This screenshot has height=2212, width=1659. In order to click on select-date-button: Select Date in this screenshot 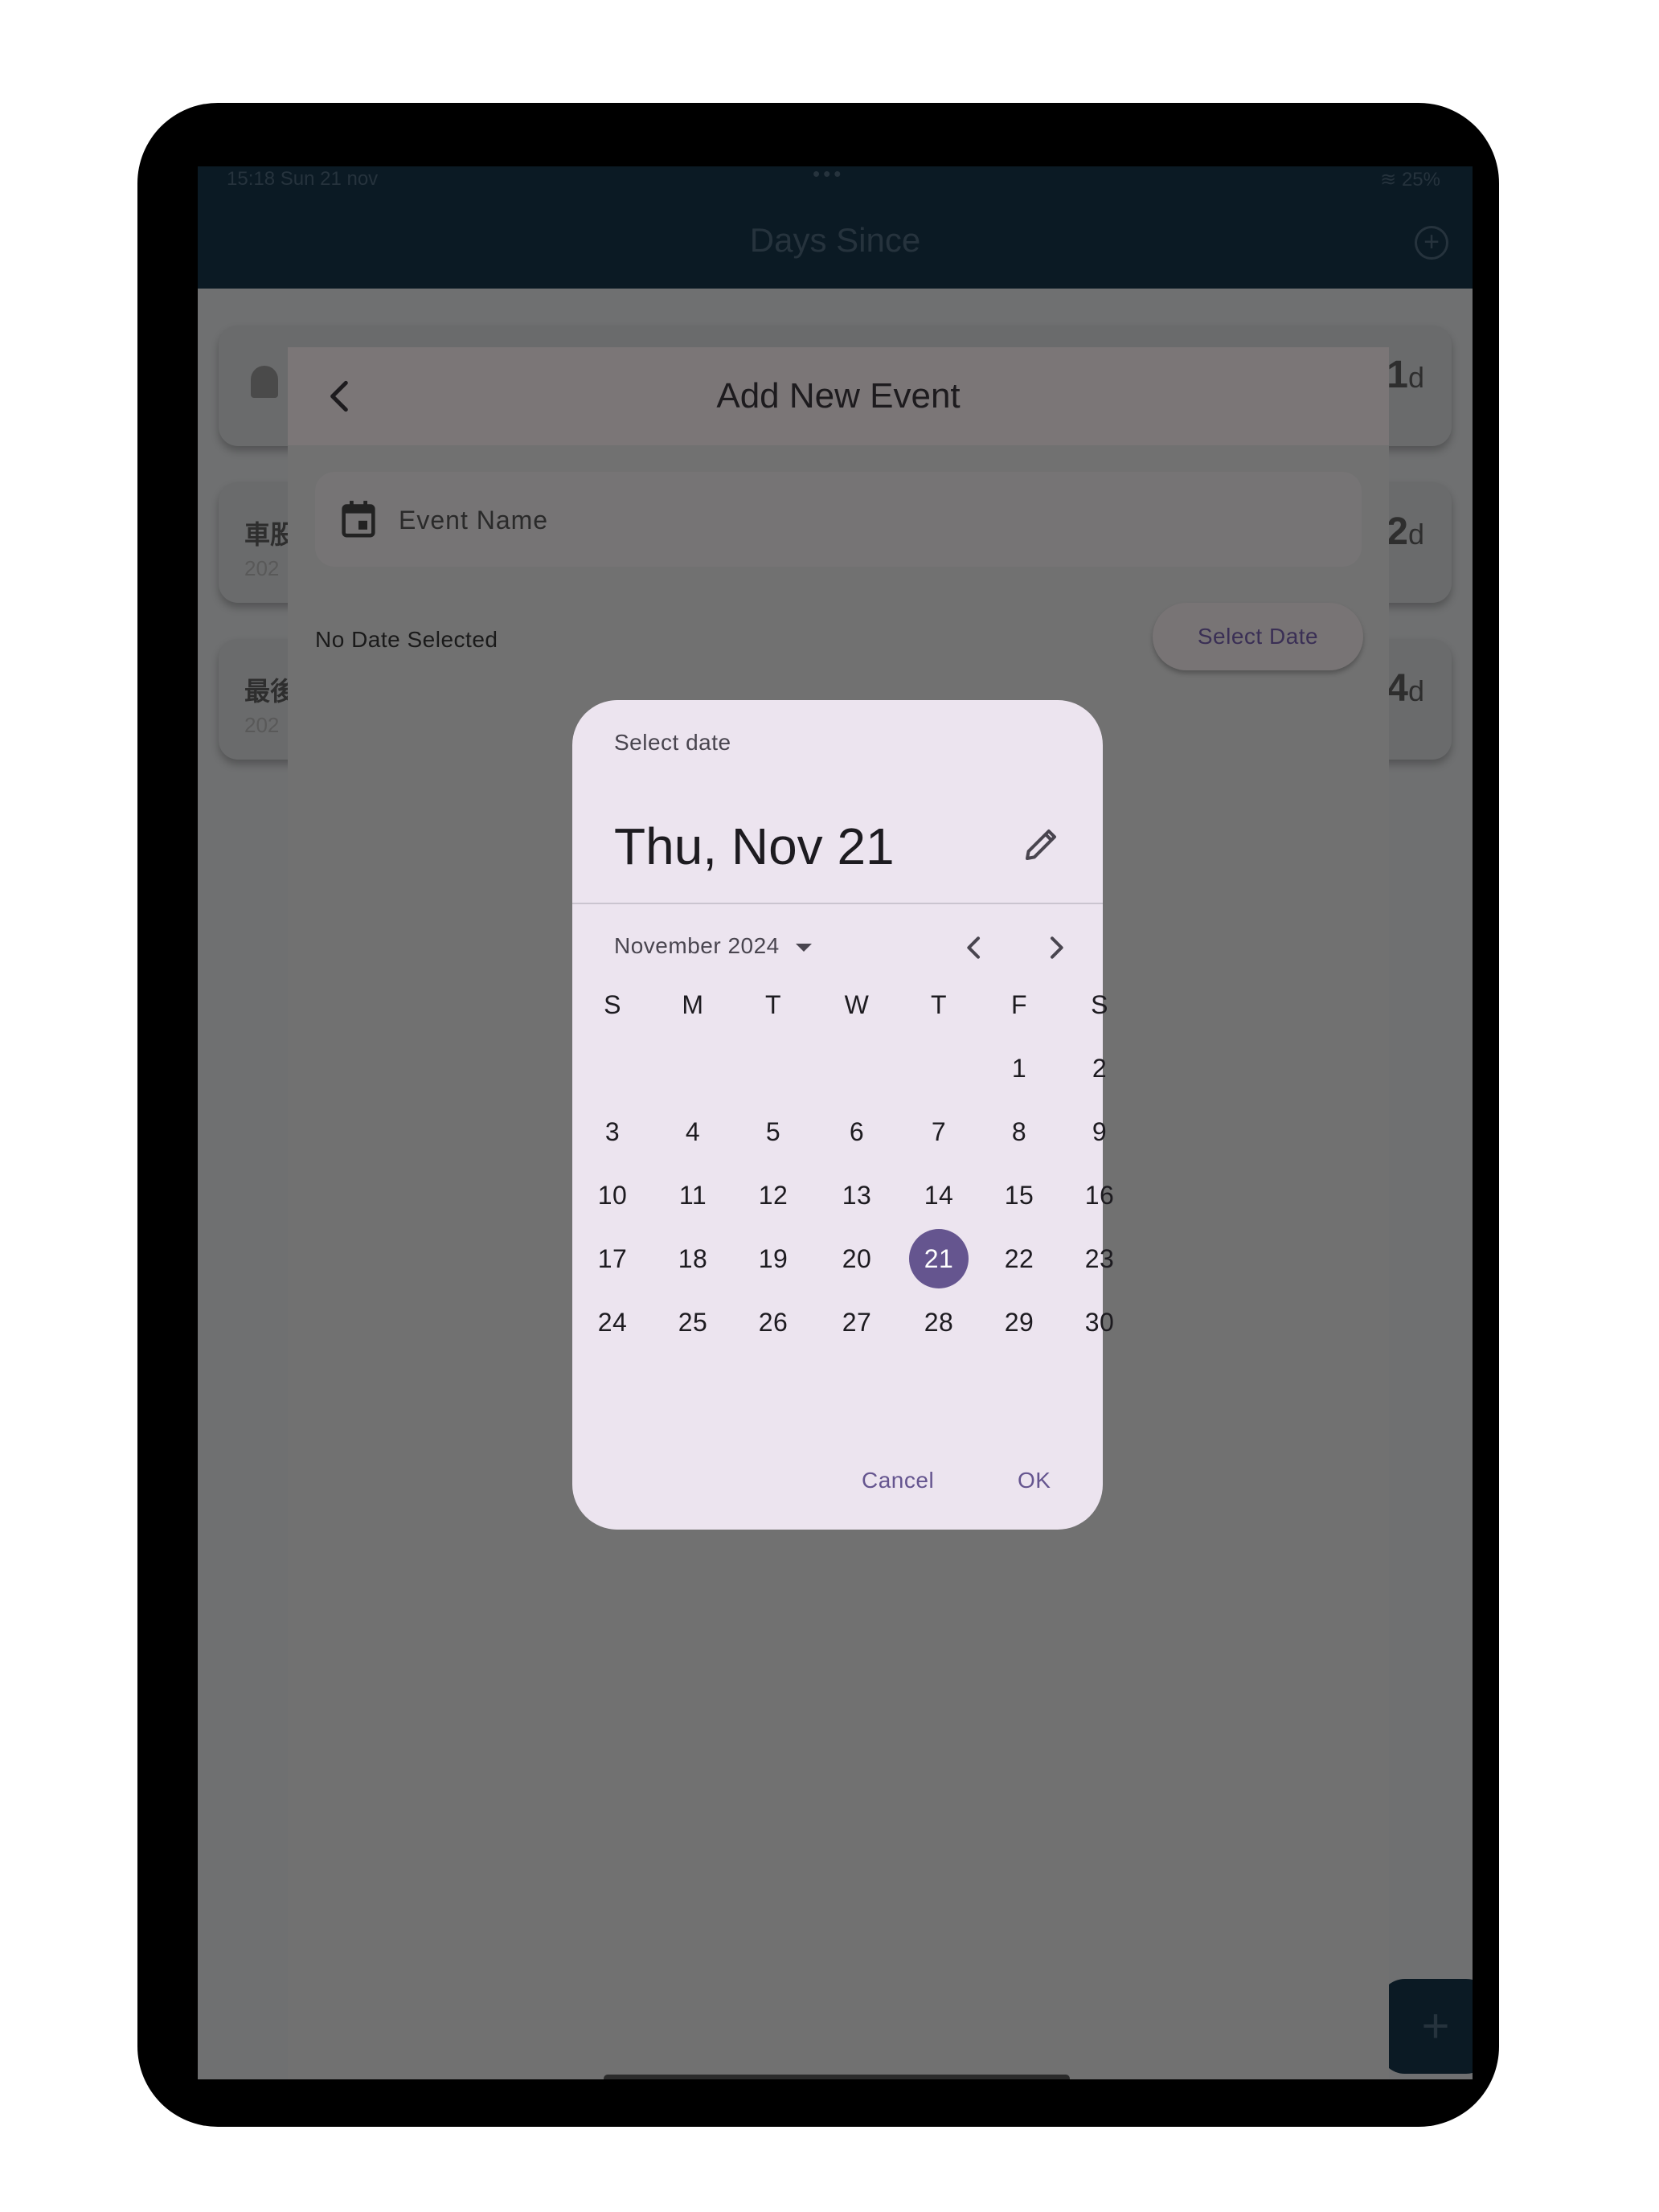, I will do `click(1258, 636)`.